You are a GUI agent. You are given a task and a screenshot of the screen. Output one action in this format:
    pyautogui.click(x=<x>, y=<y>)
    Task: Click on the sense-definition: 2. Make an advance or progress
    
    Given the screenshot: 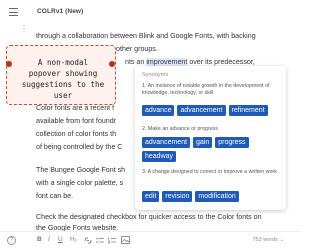 What is the action you would take?
    pyautogui.click(x=180, y=129)
    